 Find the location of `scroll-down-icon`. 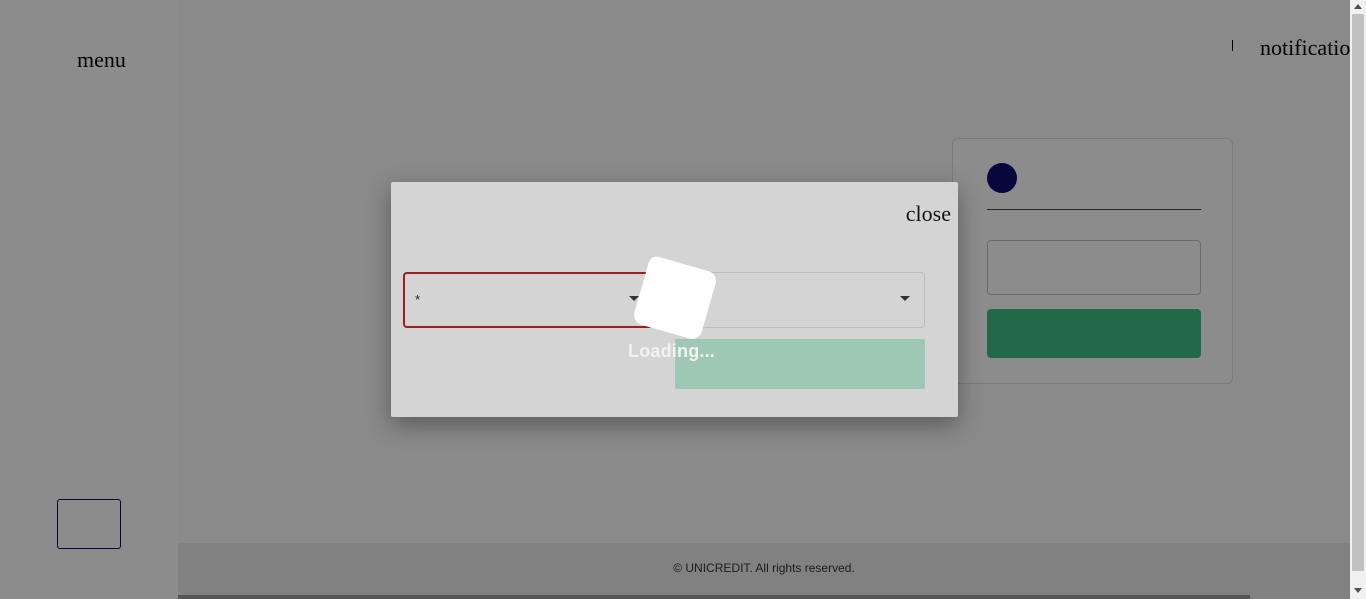

scroll-down-icon is located at coordinates (1358, 590).